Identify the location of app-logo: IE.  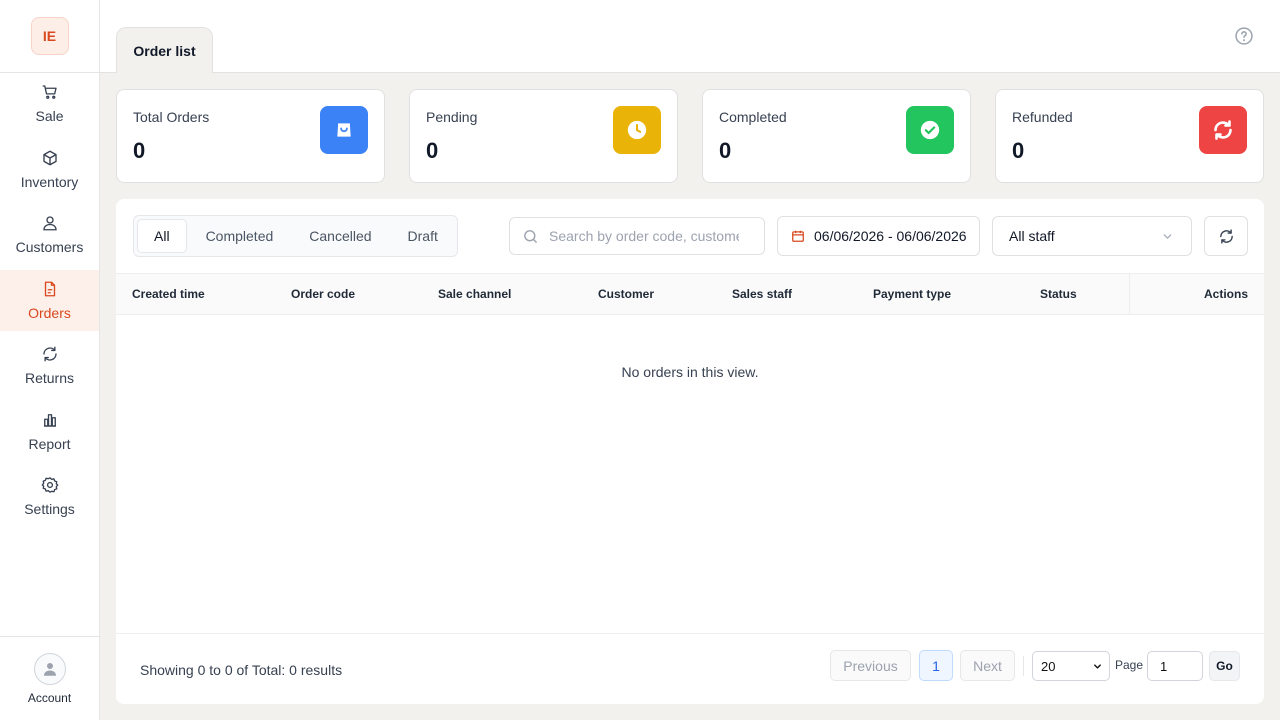
(49, 36).